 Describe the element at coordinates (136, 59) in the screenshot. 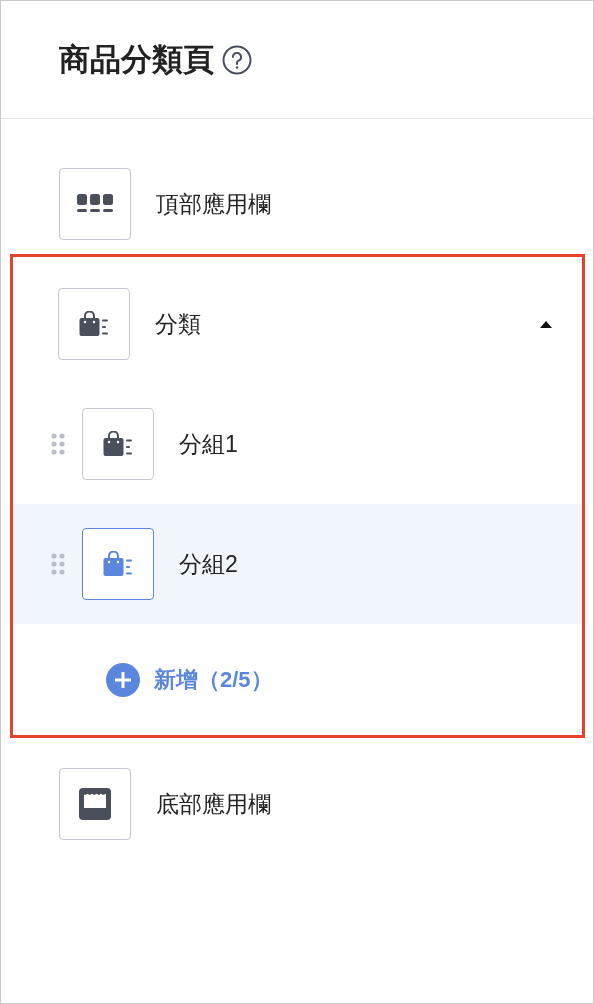

I see `page-title: 商品分類頁` at that location.